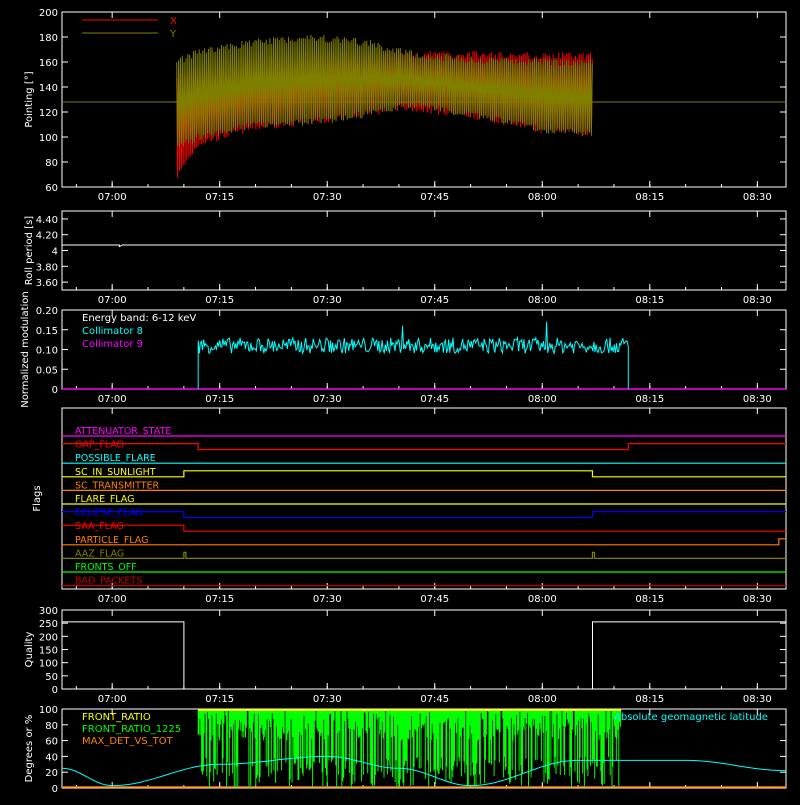 The height and width of the screenshot is (805, 800). What do you see at coordinates (48, 38) in the screenshot?
I see `pointing-ytick-label: 180` at bounding box center [48, 38].